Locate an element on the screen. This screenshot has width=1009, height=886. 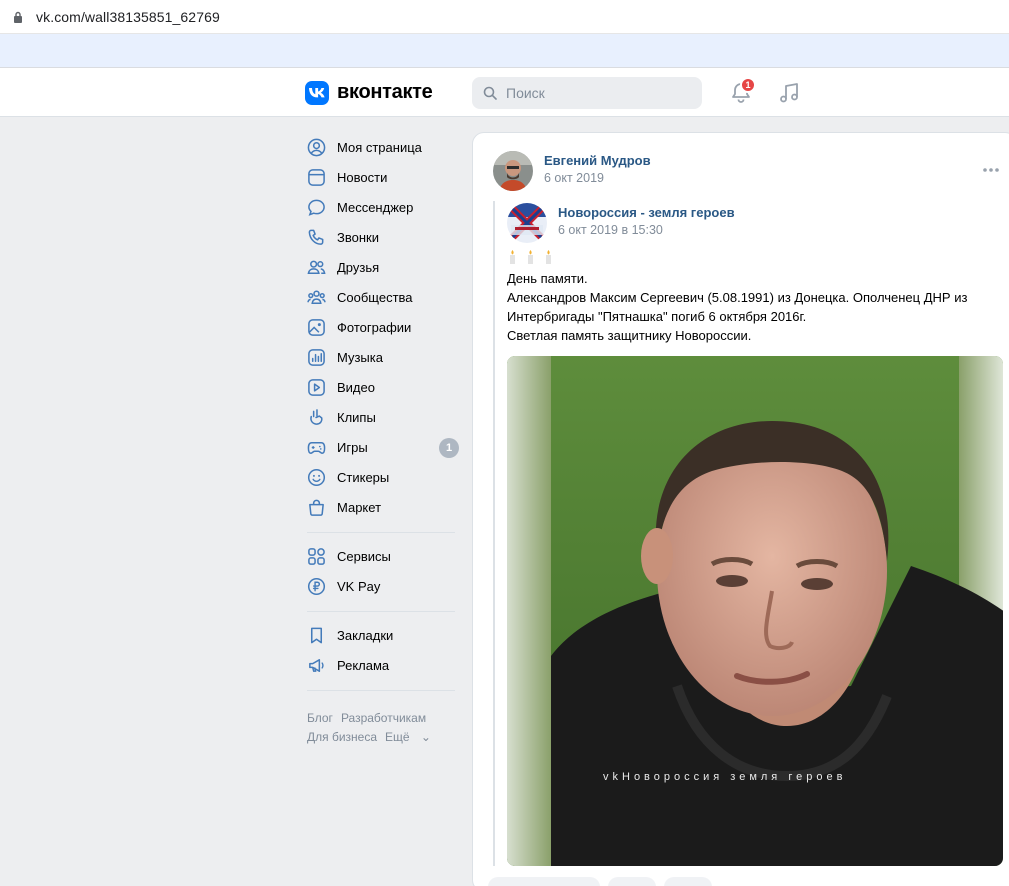
games-icon is located at coordinates (316, 447).